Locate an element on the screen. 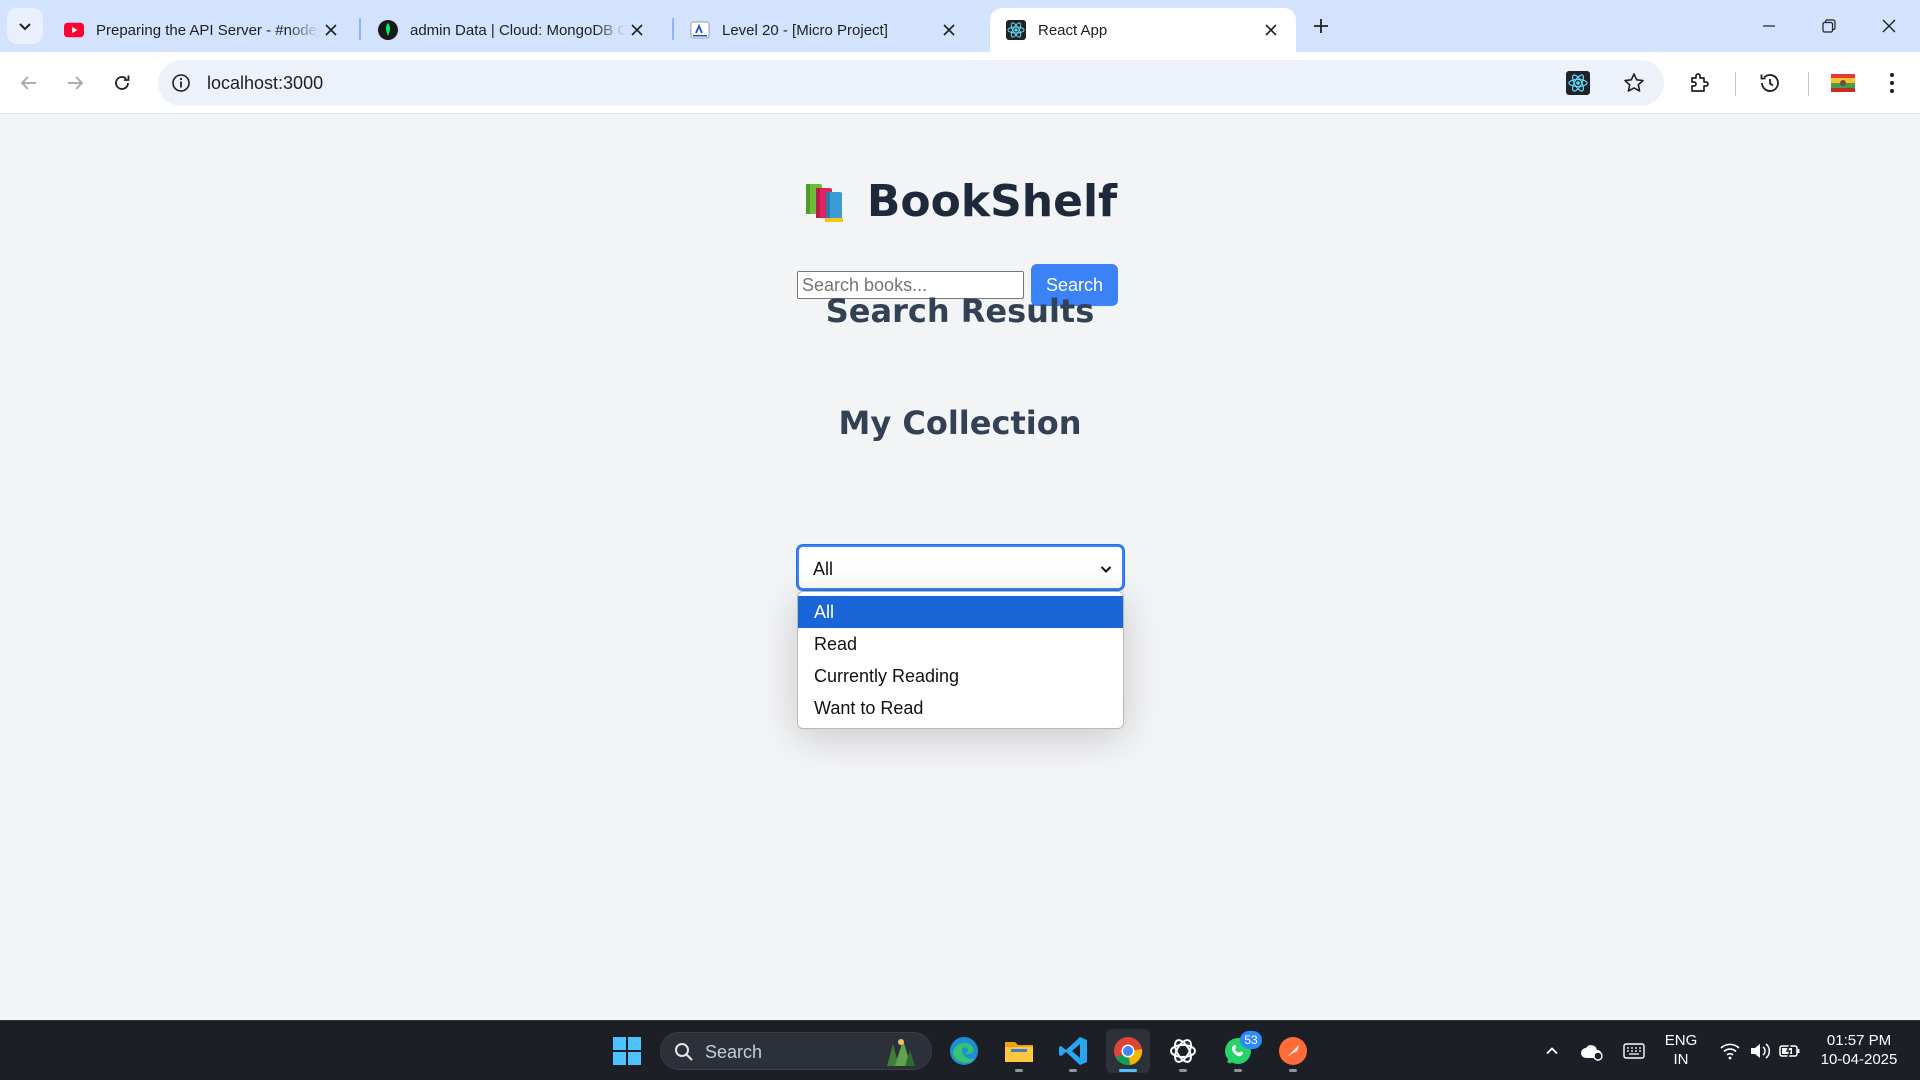 The height and width of the screenshot is (1080, 1920). filter-option-want-to-read: Want to Read is located at coordinates (960, 708).